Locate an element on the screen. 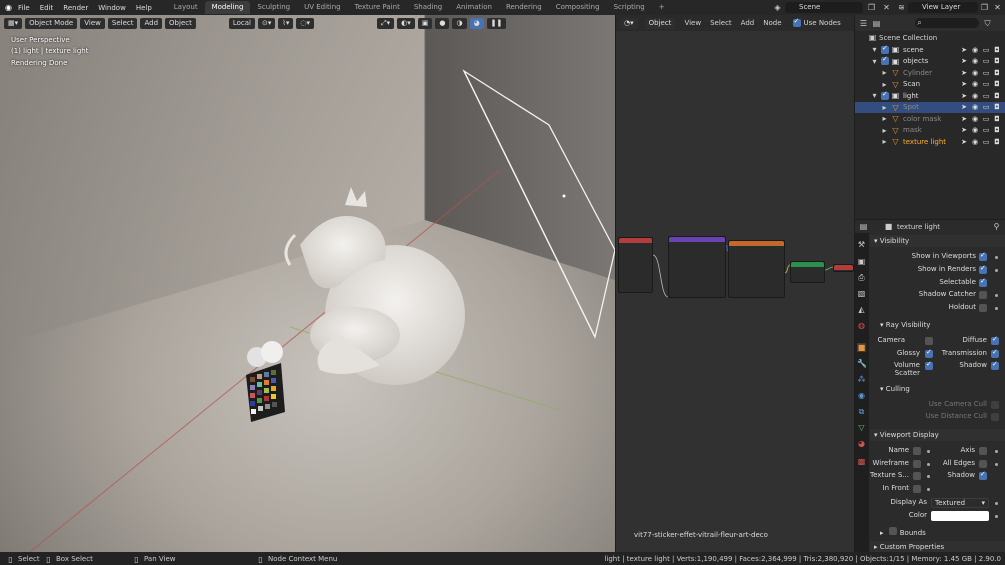  object-tab-icon: ■ is located at coordinates (861, 347).